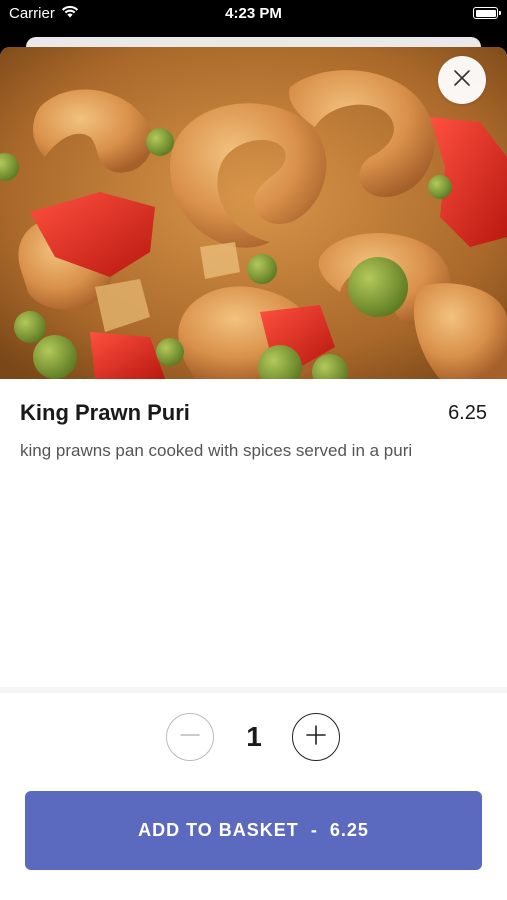 This screenshot has width=507, height=900. What do you see at coordinates (349, 830) in the screenshot?
I see `add-to-basket-price: 6.25` at bounding box center [349, 830].